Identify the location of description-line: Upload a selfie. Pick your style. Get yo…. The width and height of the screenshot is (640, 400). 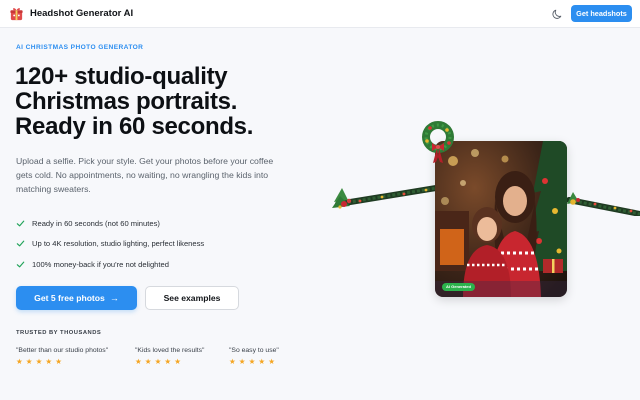
(145, 161).